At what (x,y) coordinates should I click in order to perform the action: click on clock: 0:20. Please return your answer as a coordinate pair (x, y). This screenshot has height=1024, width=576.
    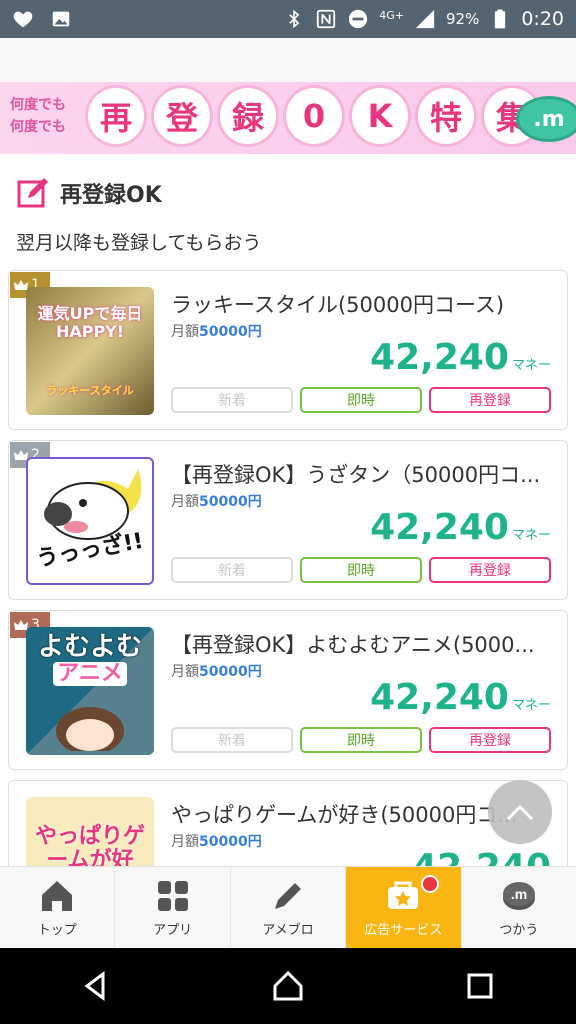
    Looking at the image, I should click on (542, 19).